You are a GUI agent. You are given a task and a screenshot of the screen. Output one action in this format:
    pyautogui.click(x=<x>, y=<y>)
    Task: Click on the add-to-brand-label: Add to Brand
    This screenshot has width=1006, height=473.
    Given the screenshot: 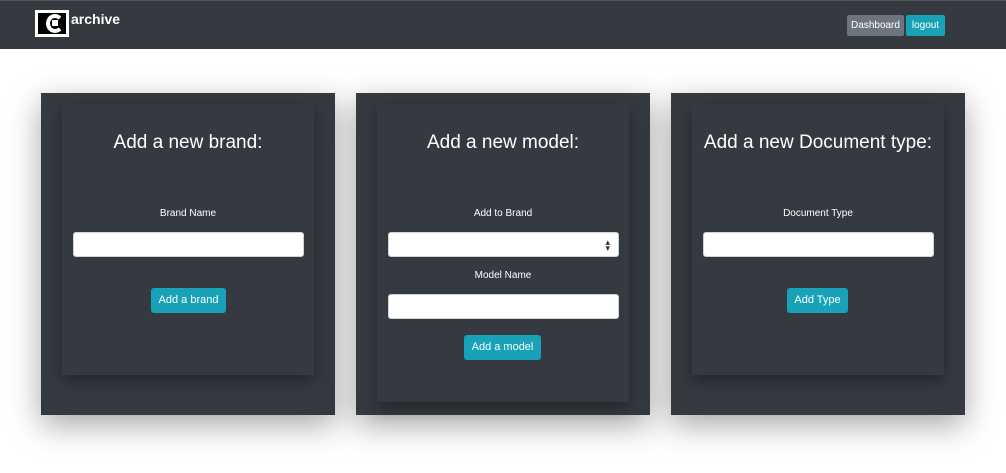 What is the action you would take?
    pyautogui.click(x=503, y=213)
    